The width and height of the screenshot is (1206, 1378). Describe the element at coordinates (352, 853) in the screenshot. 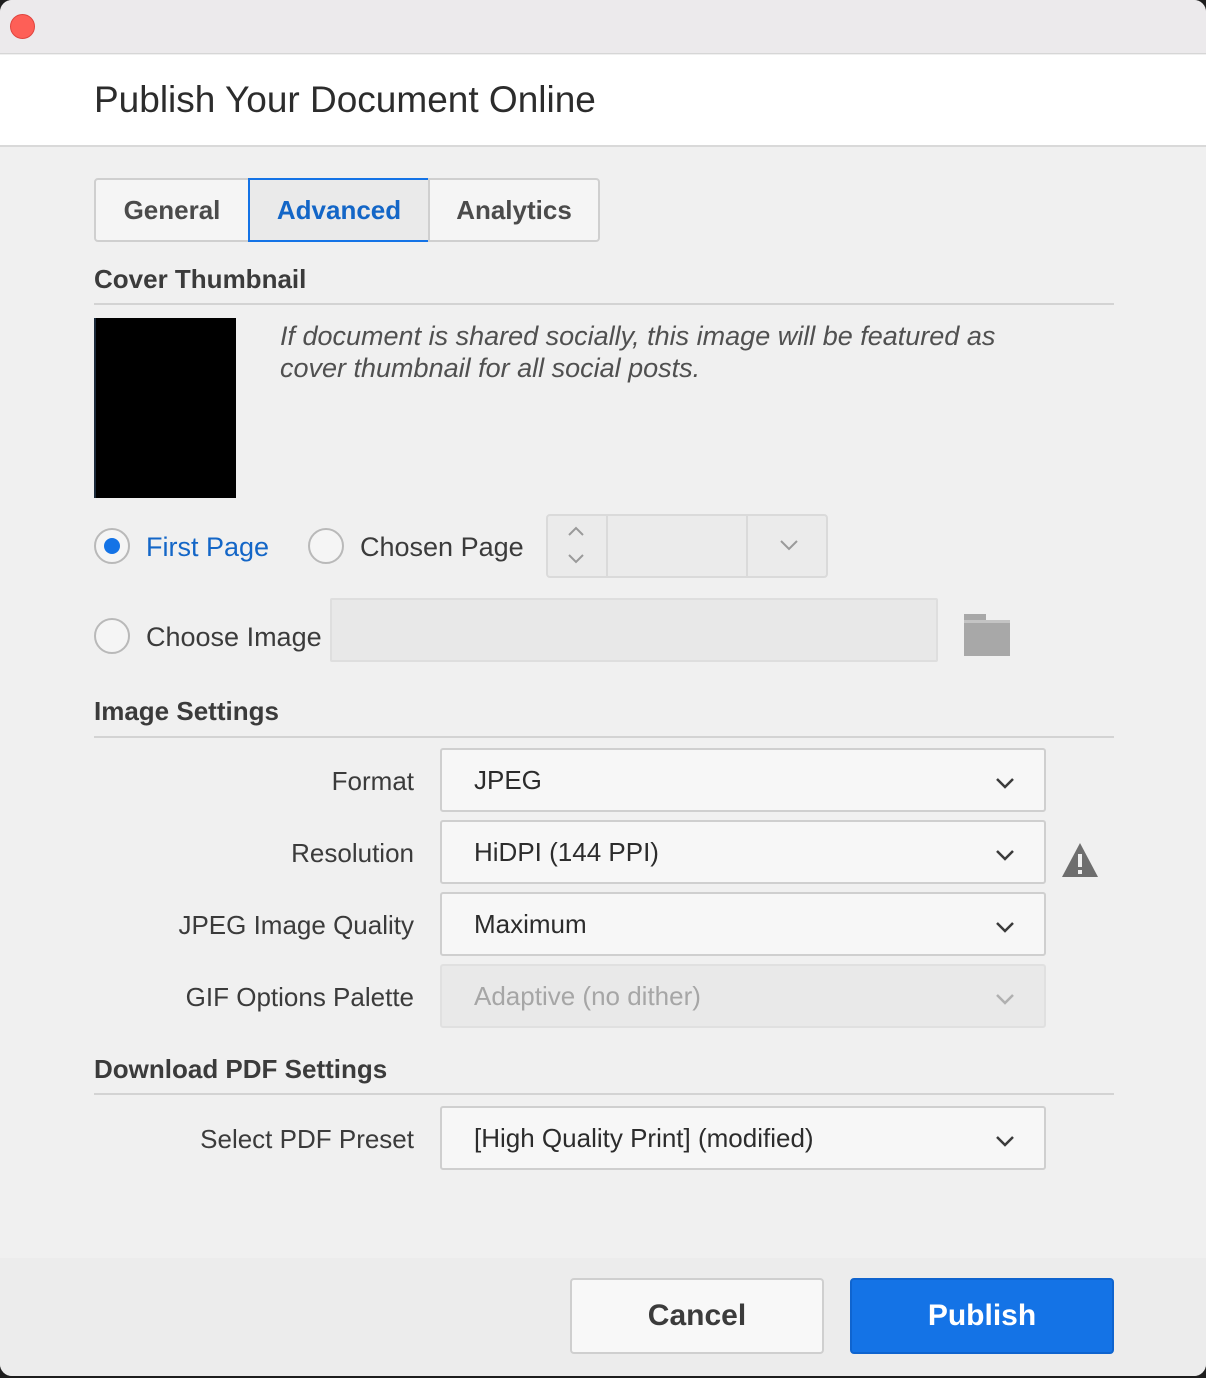

I see `resolution-label: Resolution` at that location.